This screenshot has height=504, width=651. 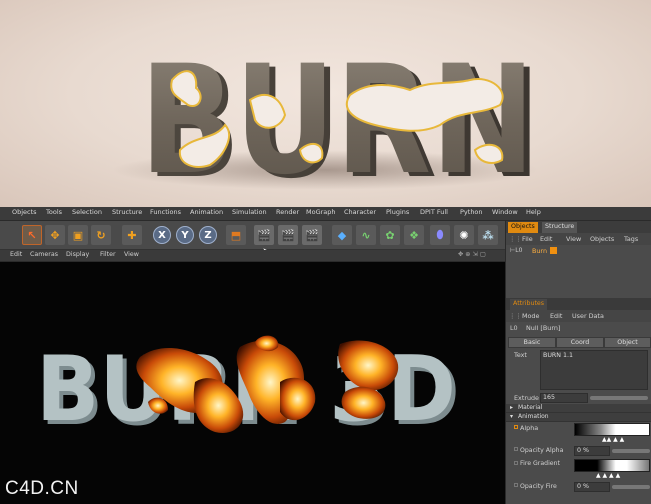 I want to click on menu-dpit-full: DPIT Full, so click(x=434, y=212).